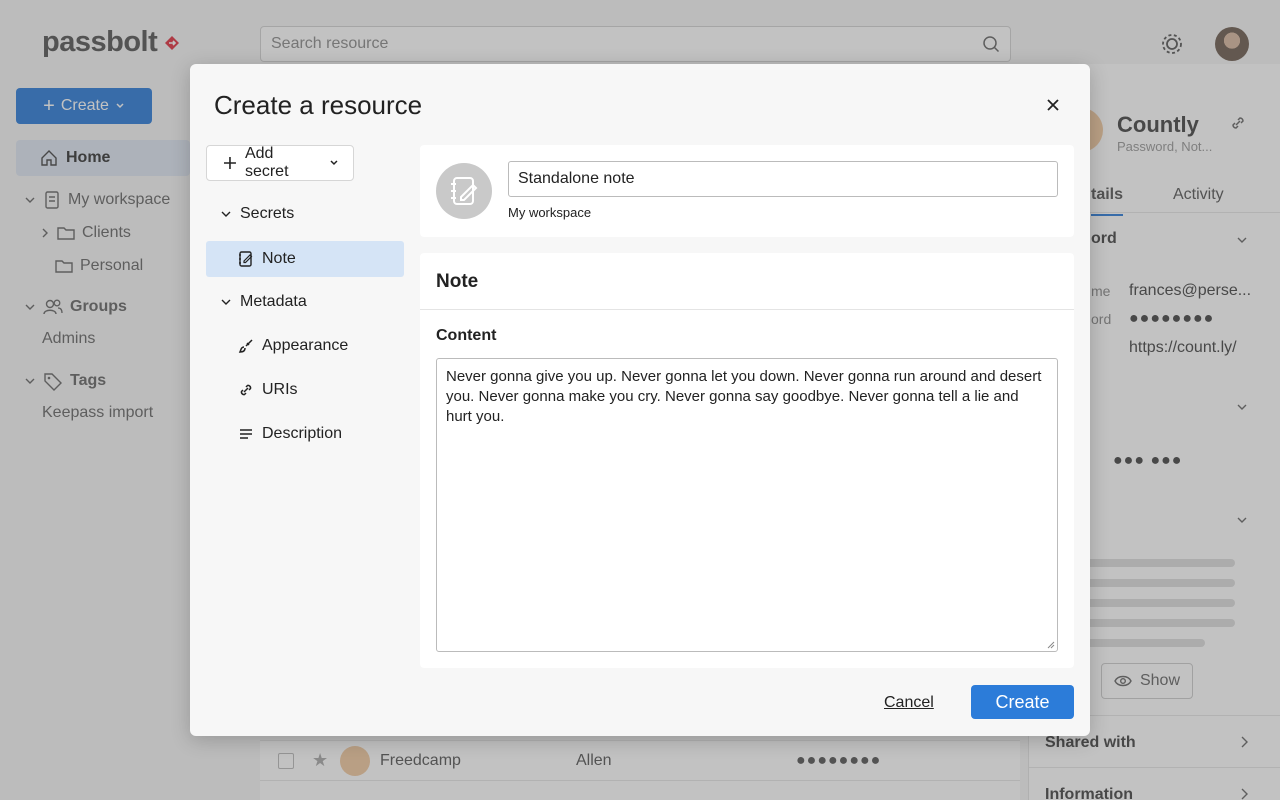  What do you see at coordinates (280, 389) in the screenshot?
I see `sidebar-uris-label: URIs` at bounding box center [280, 389].